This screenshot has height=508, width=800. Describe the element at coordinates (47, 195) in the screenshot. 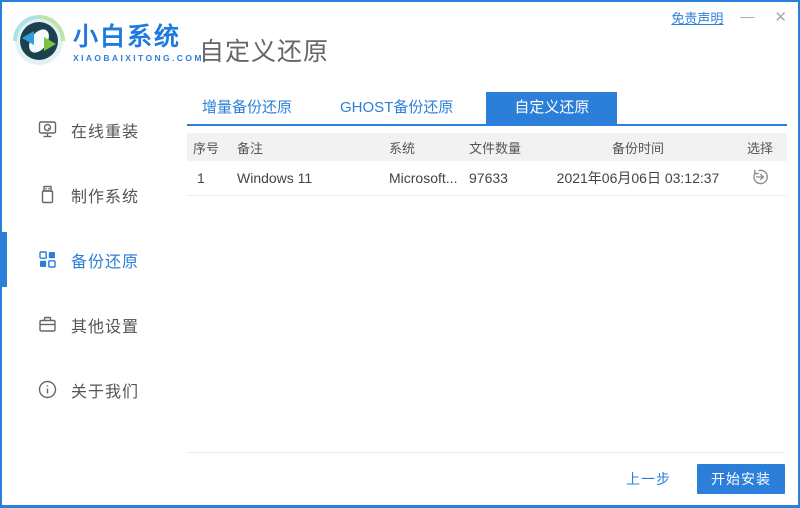

I see `usb-drive-icon` at that location.